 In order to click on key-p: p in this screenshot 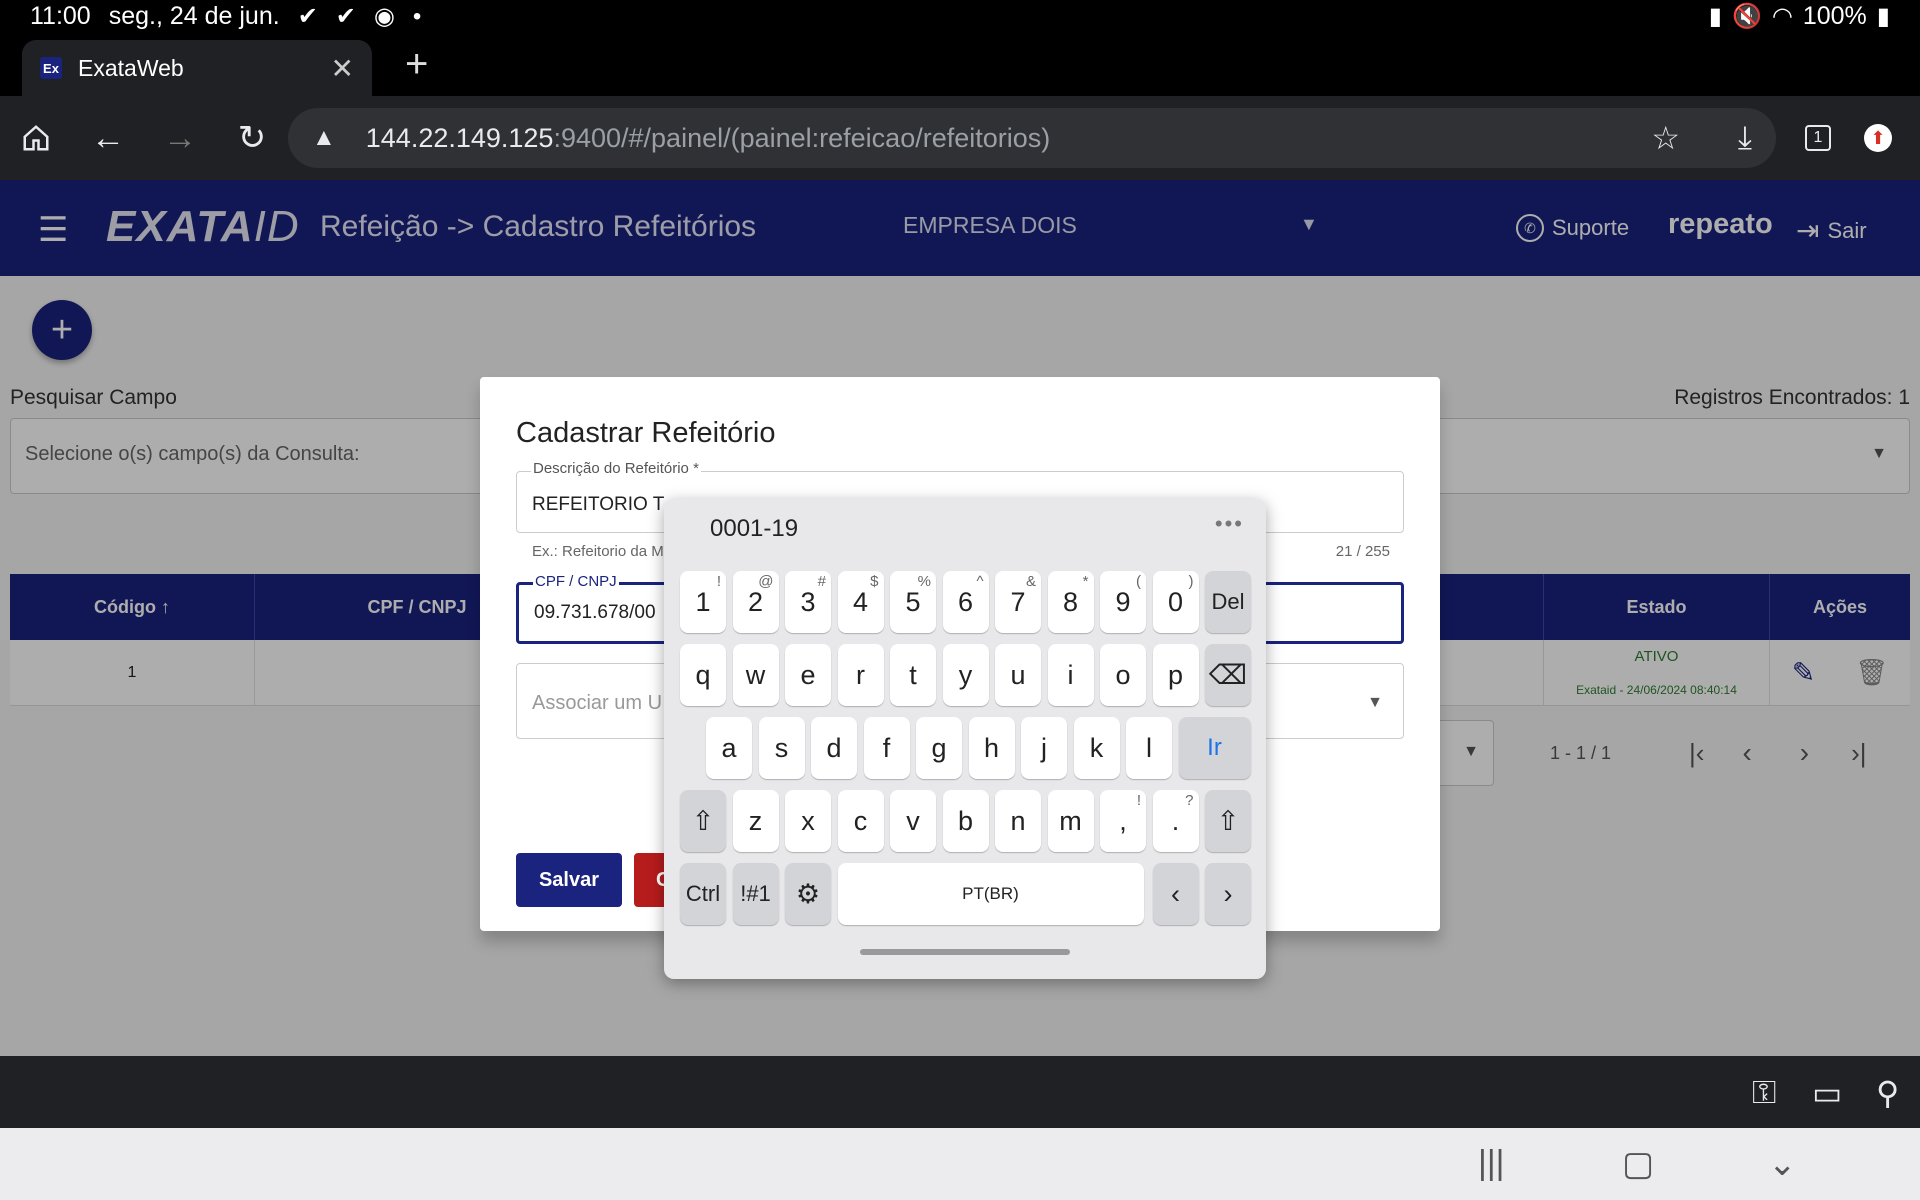, I will do `click(1175, 675)`.